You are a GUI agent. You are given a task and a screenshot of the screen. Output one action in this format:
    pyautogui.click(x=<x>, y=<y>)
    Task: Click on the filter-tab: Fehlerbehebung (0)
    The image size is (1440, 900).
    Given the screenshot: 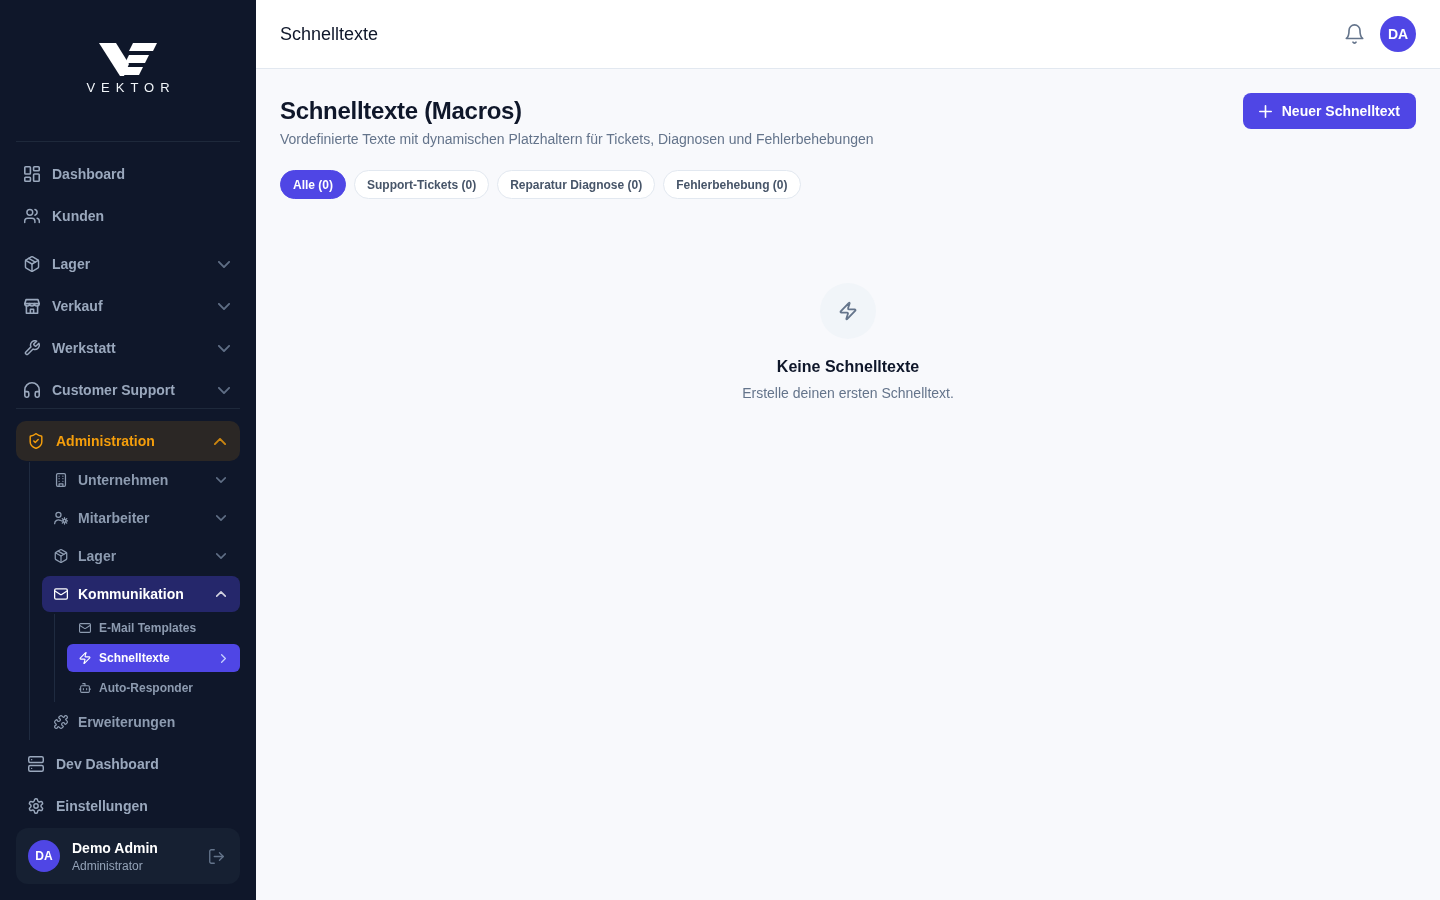 What is the action you would take?
    pyautogui.click(x=732, y=184)
    